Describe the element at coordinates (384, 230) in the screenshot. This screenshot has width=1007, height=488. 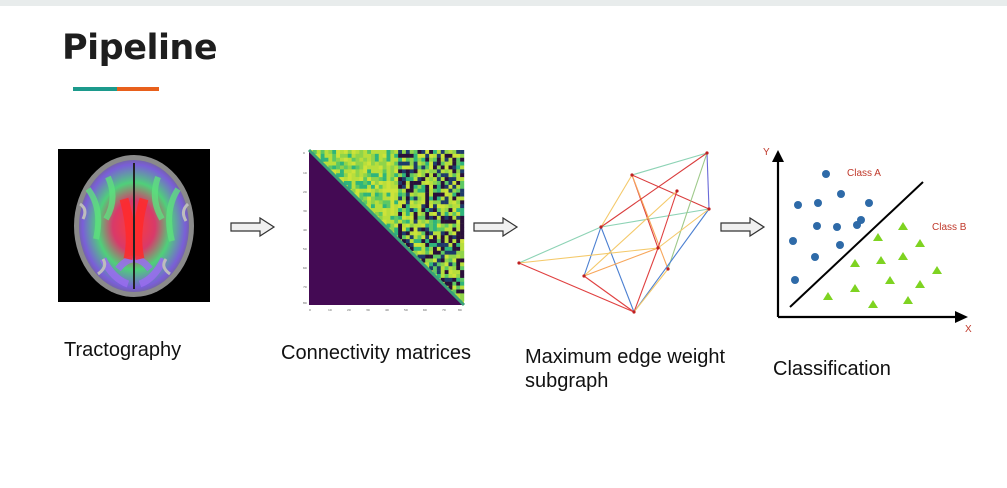
I see `connectivity-matrix-heatmap: 0 10 20 30 40 50 60 70 80 0 10 20 30 40 50 60 70 80` at that location.